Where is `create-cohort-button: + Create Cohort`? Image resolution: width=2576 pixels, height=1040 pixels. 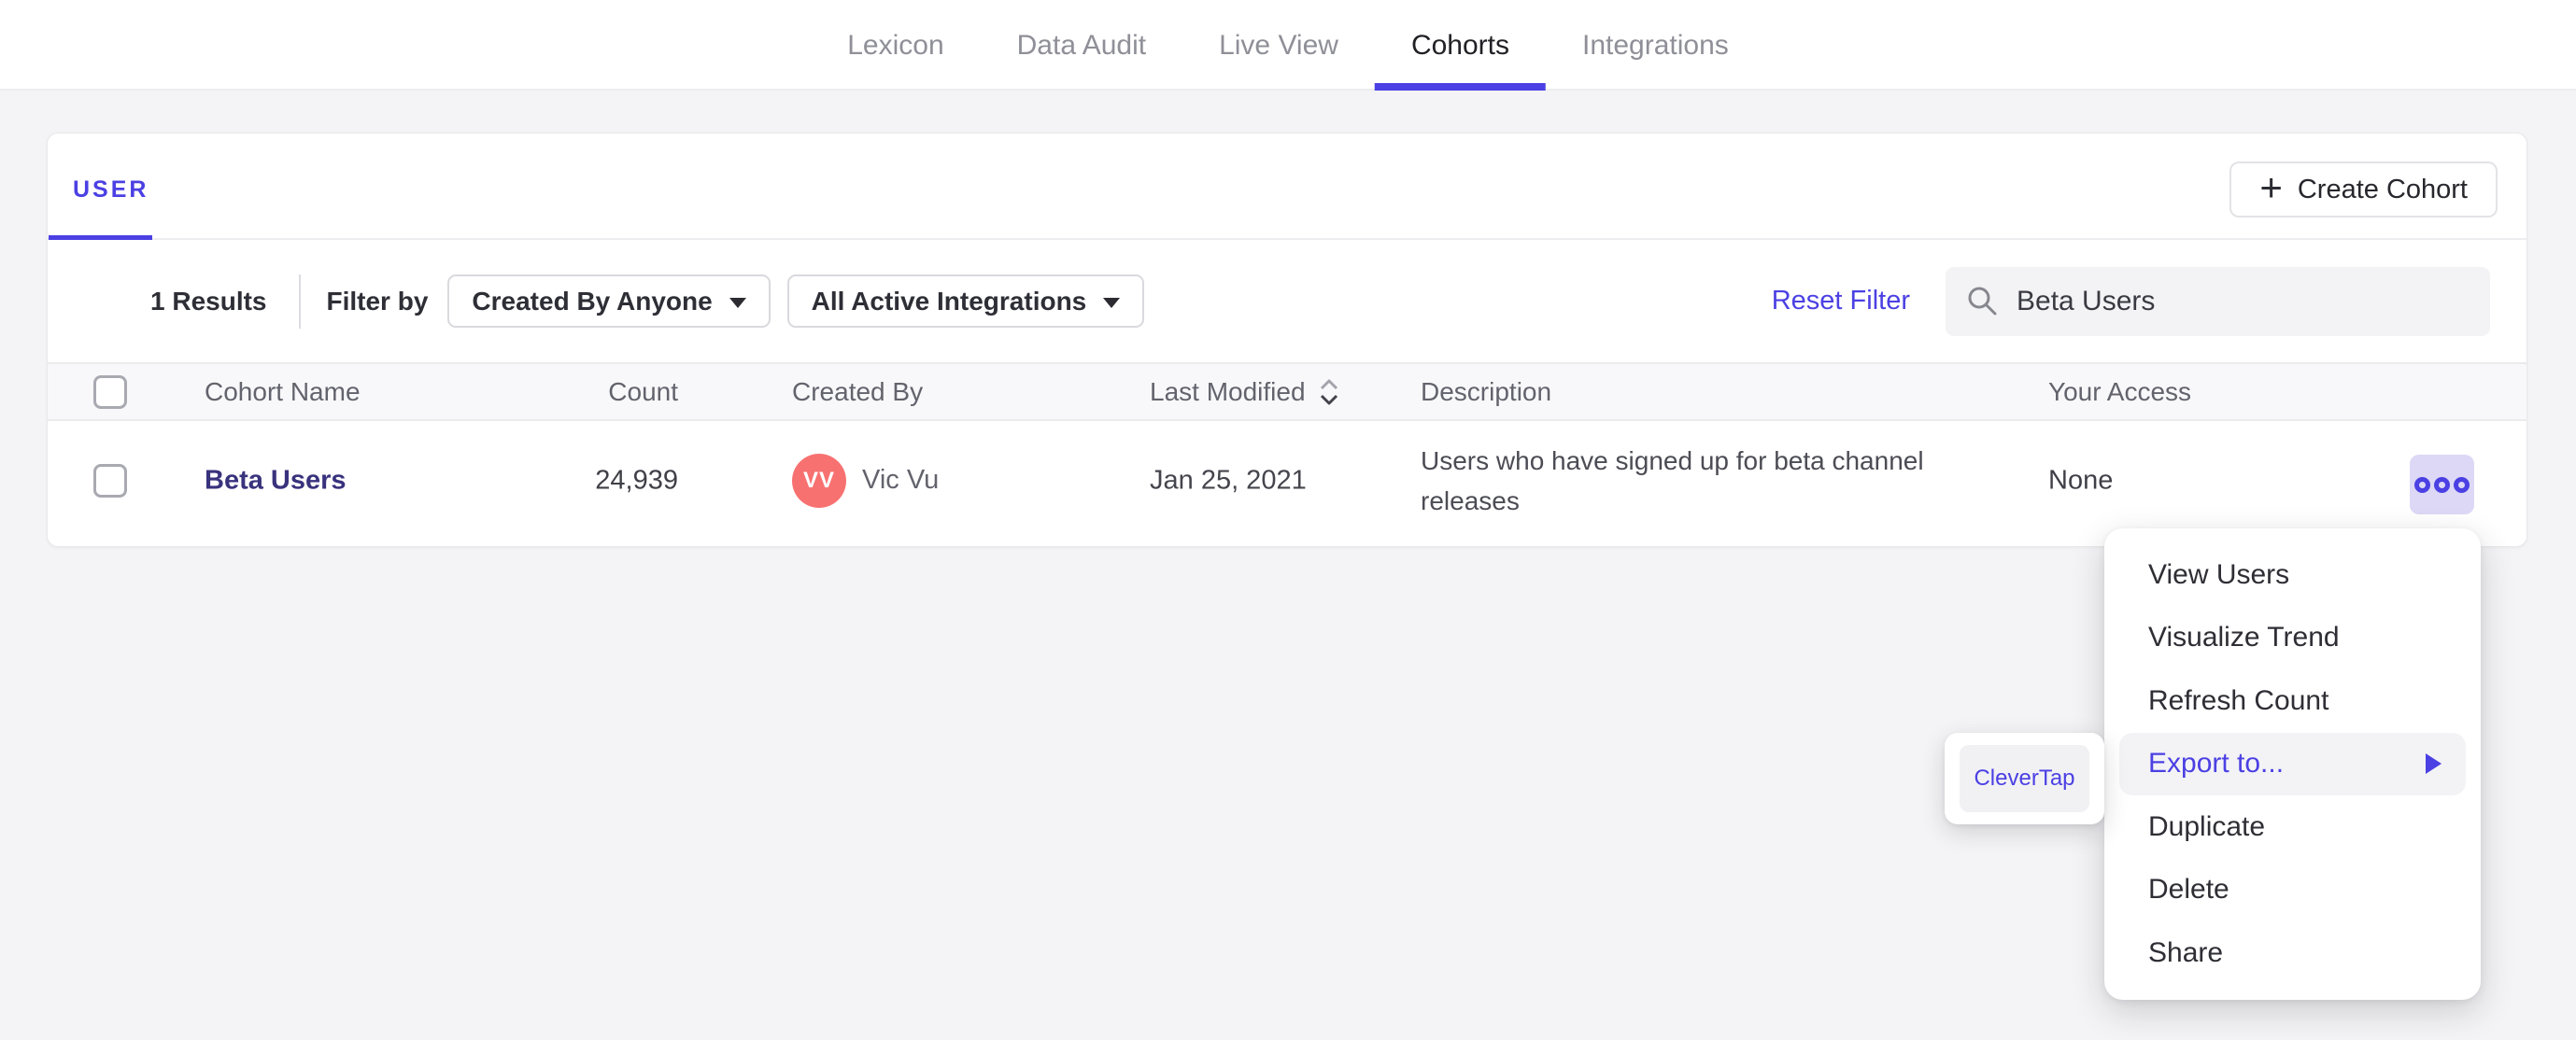 create-cohort-button: + Create Cohort is located at coordinates (2363, 190).